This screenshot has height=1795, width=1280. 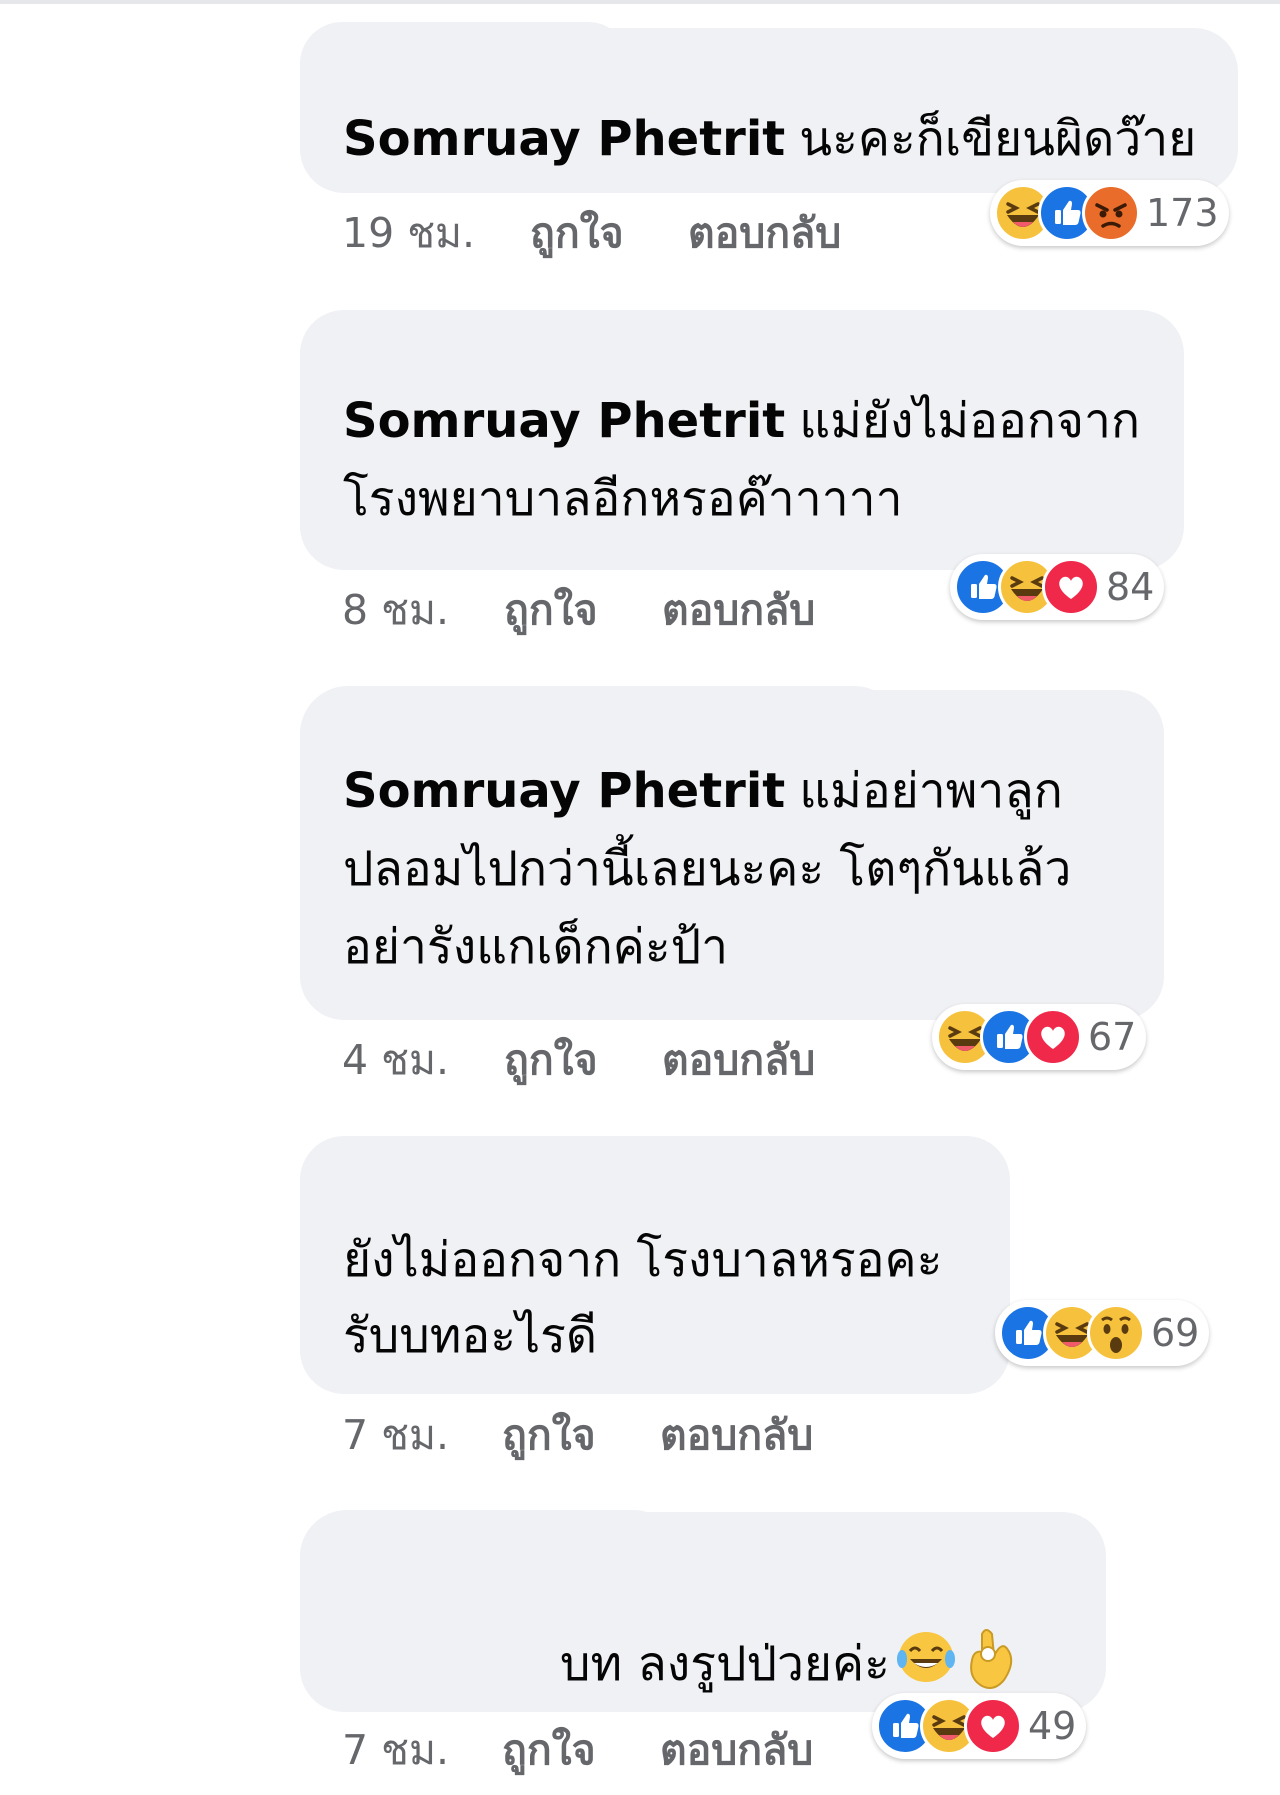 I want to click on comment-bubble: Somruay Phetrit นะคะก็เขียนผิดว๊าย, so click(x=769, y=110).